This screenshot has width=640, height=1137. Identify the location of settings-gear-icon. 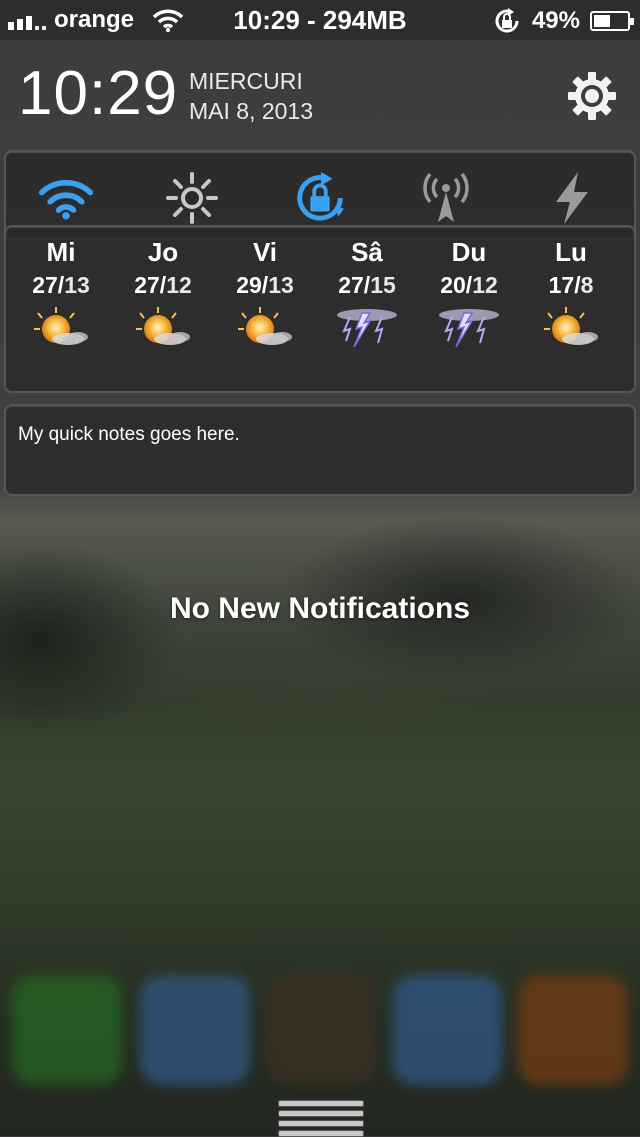
(592, 96).